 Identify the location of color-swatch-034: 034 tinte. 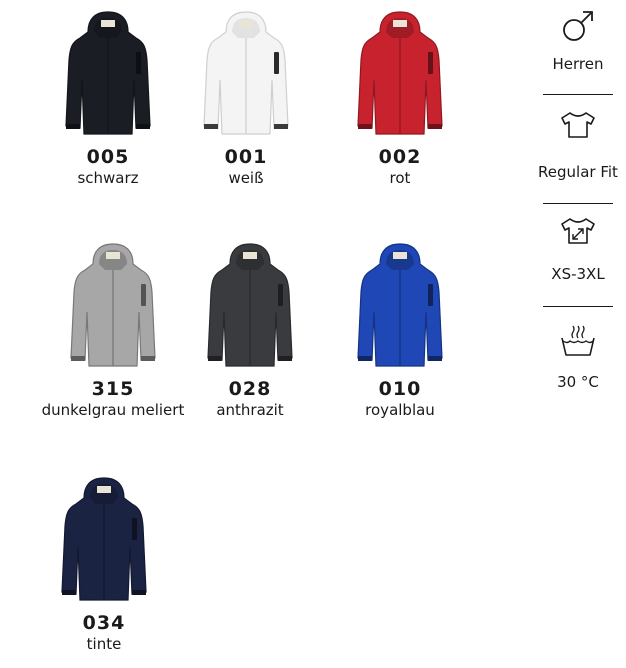
(104, 564).